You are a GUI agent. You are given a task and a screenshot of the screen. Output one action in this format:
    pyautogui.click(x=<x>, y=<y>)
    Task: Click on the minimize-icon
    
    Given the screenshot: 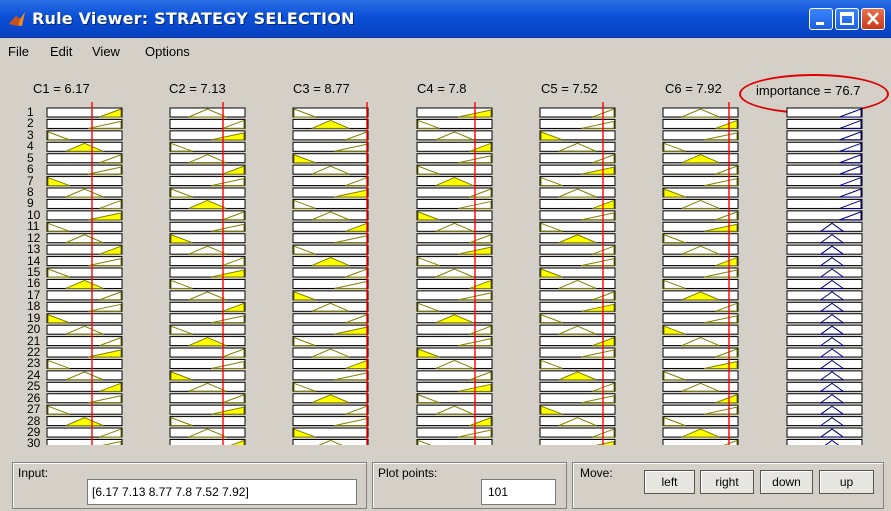 What is the action you would take?
    pyautogui.click(x=820, y=23)
    